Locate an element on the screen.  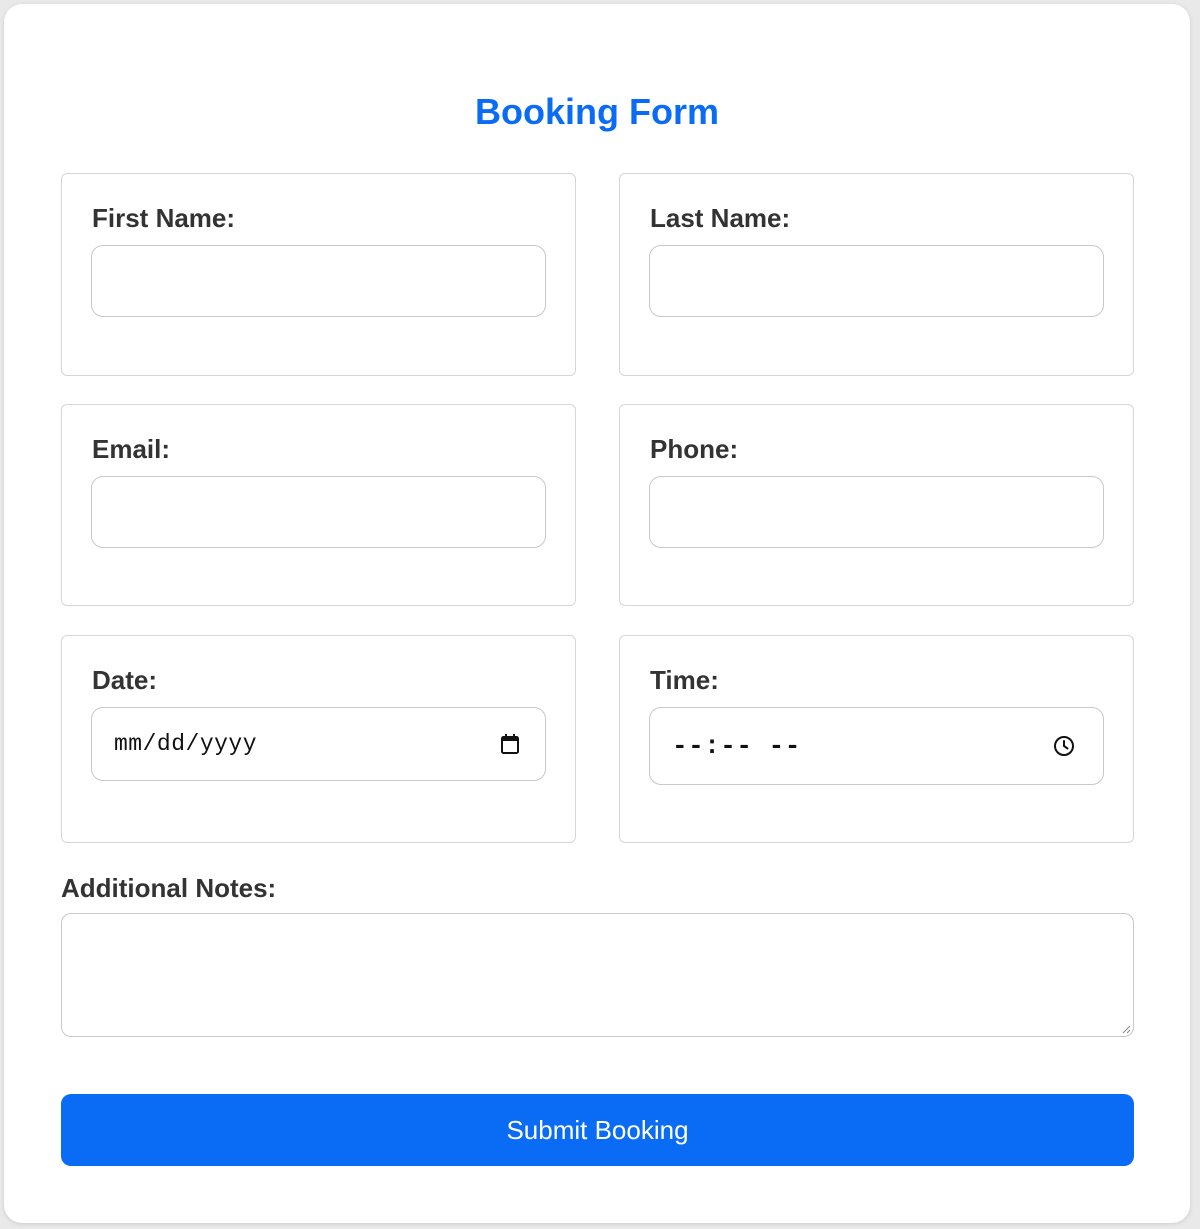
first-name-input is located at coordinates (318, 281).